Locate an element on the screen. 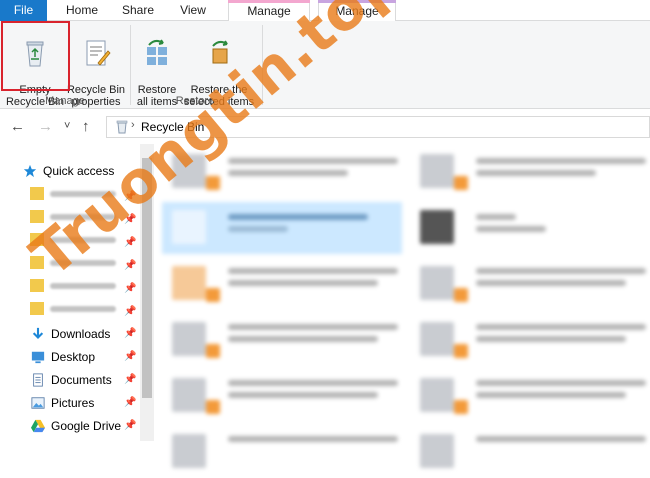  navigation-scrollbar is located at coordinates (147, 292).